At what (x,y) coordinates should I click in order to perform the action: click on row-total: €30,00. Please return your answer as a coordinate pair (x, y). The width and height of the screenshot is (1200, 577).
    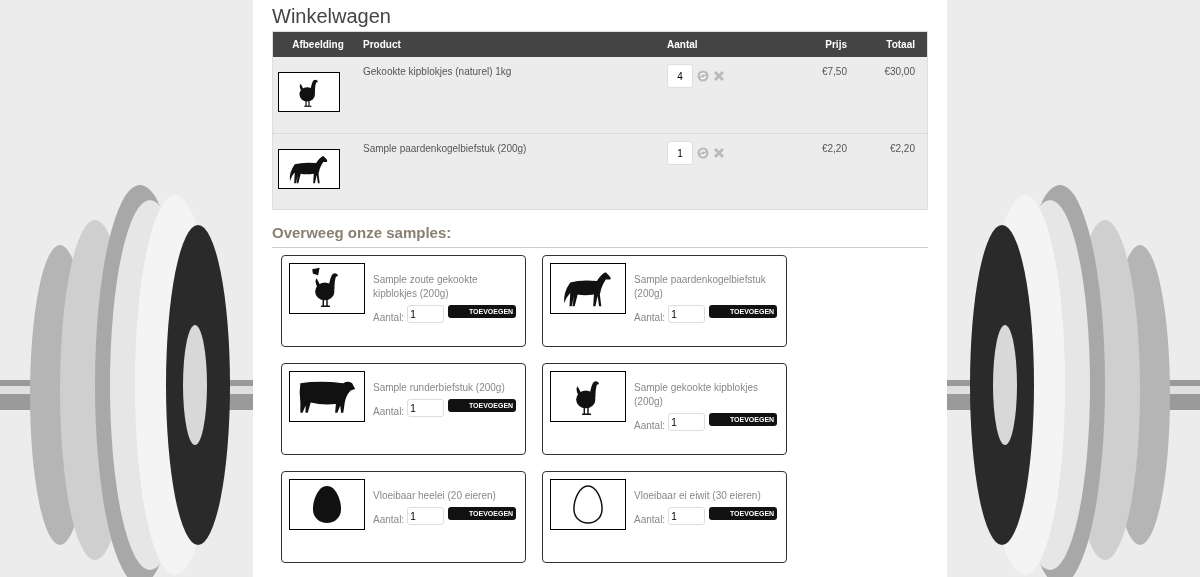
    Looking at the image, I should click on (899, 72).